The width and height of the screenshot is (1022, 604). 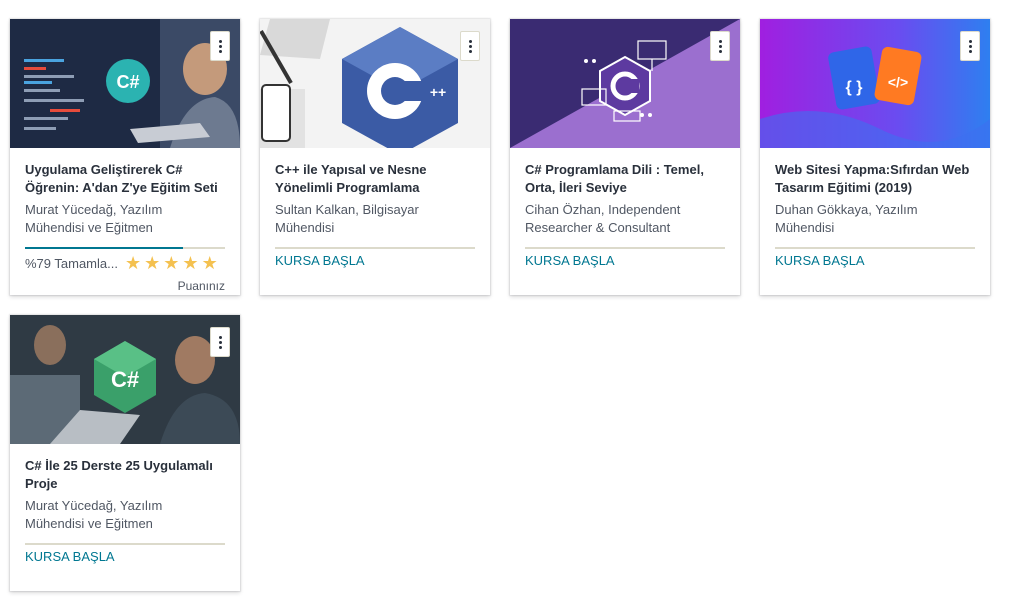 What do you see at coordinates (347, 218) in the screenshot?
I see `course-instructor: Sultan Kalkan, Bilgisayar Mühendisi` at bounding box center [347, 218].